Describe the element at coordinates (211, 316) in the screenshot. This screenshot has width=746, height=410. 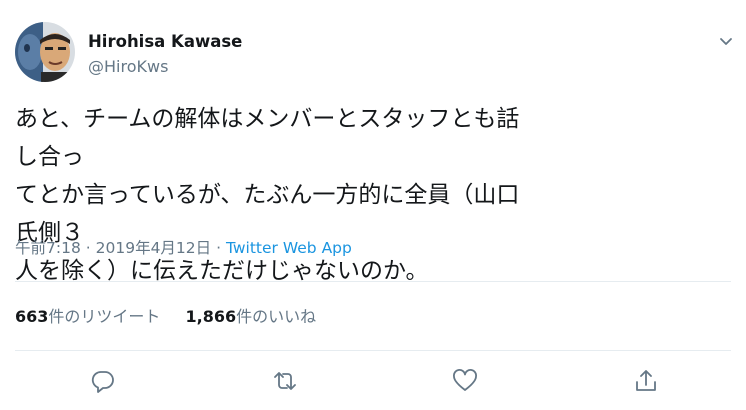
I see `like-count: 1,866` at that location.